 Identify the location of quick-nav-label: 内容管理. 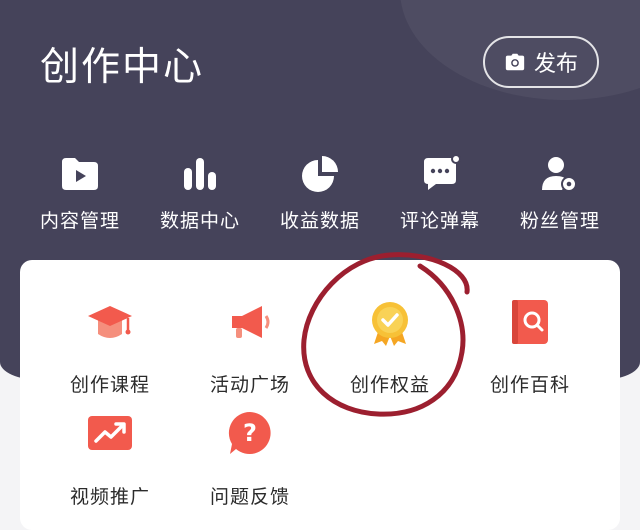
(79, 221).